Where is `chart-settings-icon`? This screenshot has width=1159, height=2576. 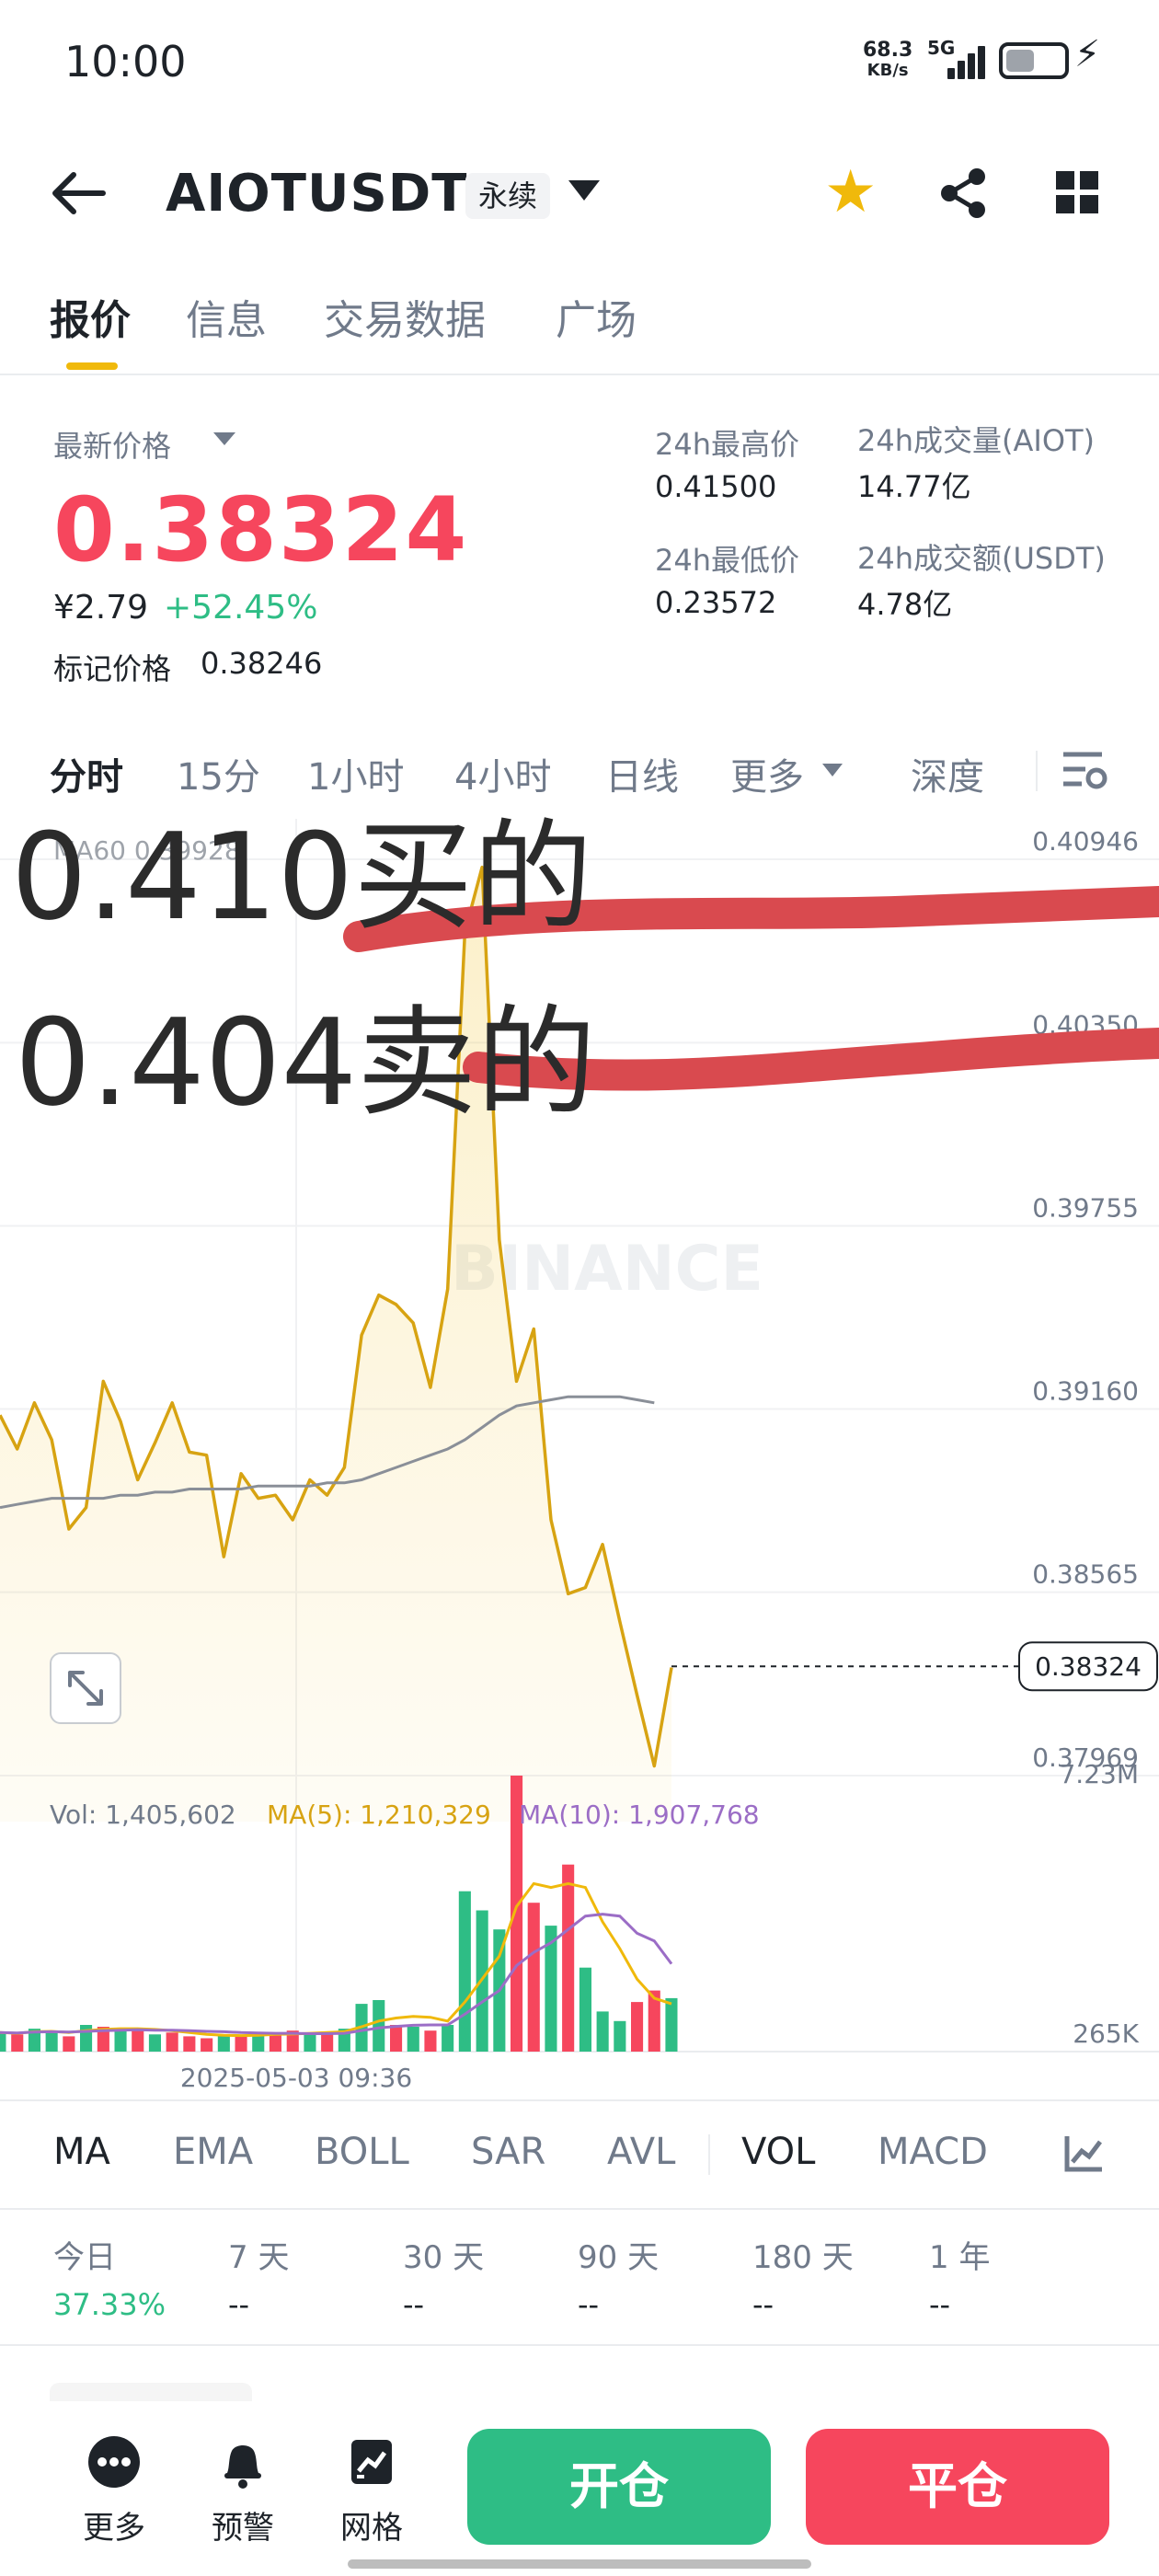 chart-settings-icon is located at coordinates (1084, 771).